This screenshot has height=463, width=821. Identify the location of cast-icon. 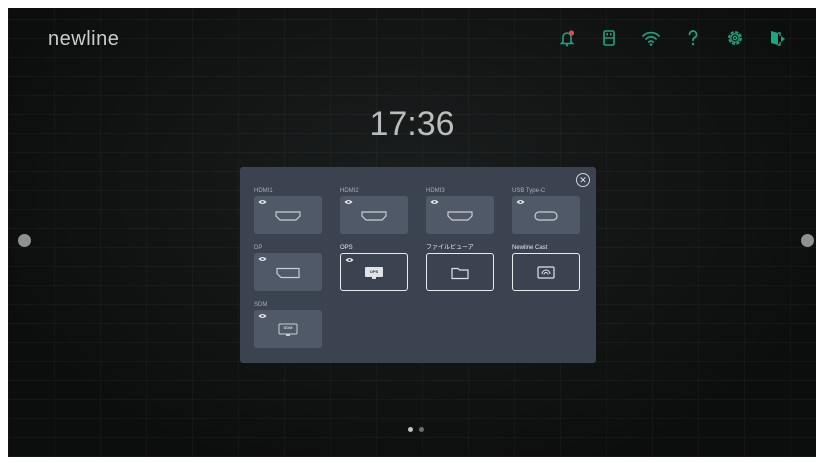
(546, 273).